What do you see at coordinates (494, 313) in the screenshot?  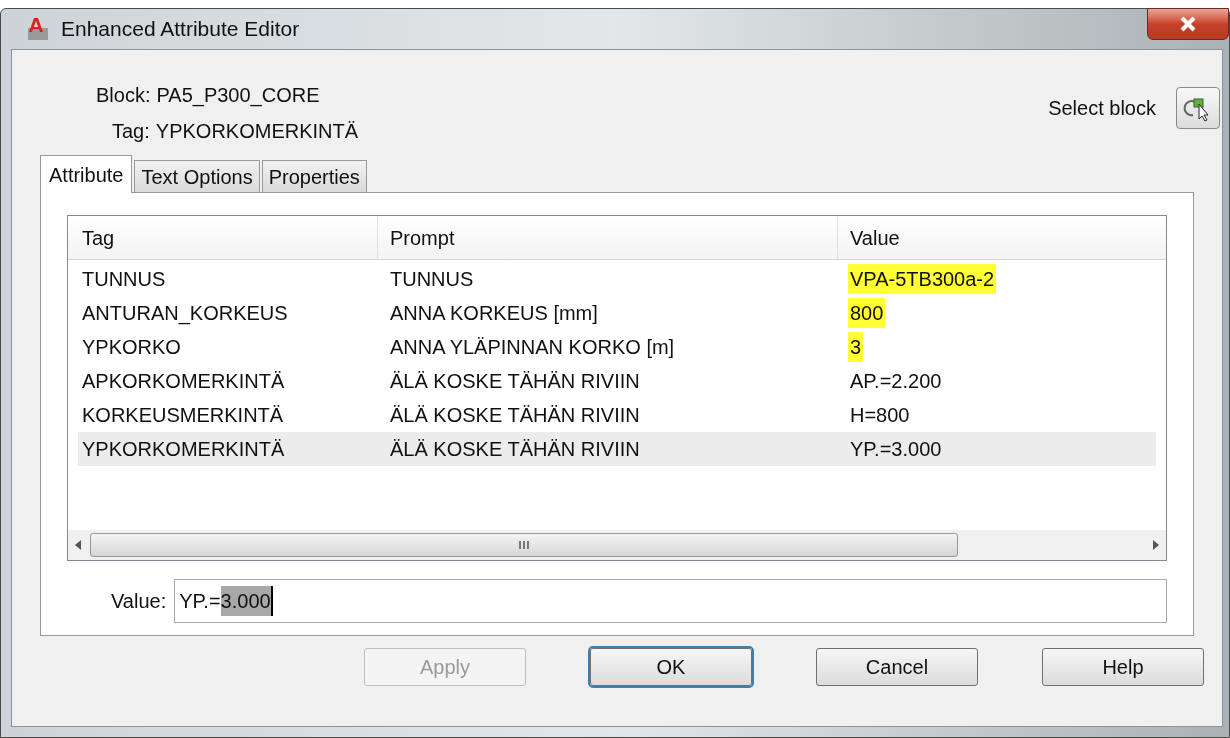 I see `table-cell-text: ANNA KORKEUS [mm]` at bounding box center [494, 313].